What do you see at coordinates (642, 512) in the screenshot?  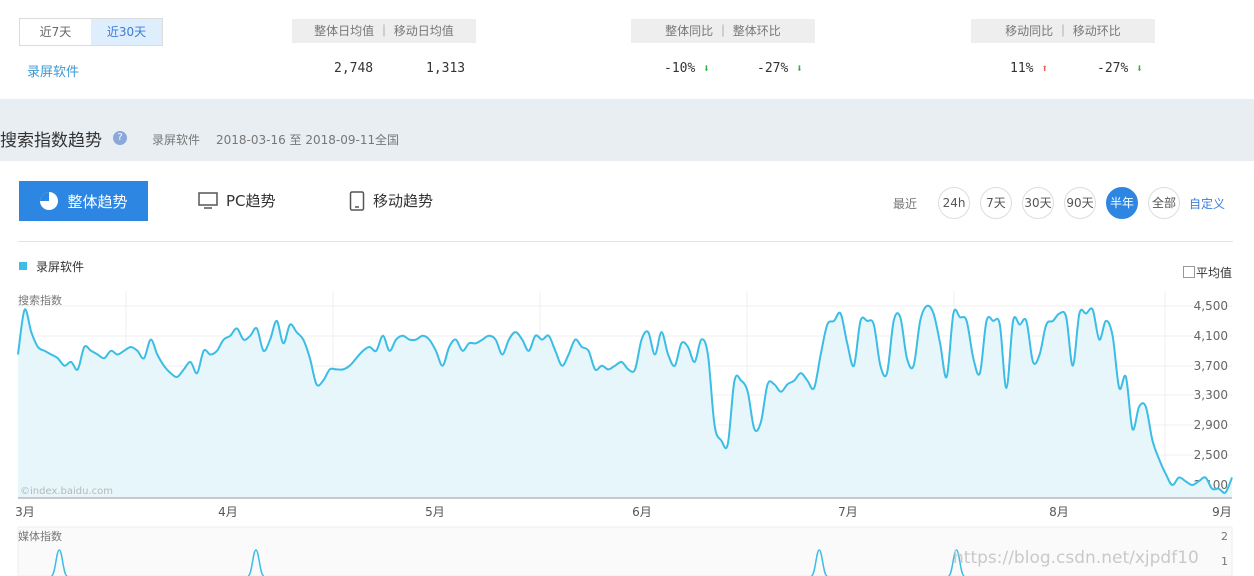 I see `x-tick-label: 6月` at bounding box center [642, 512].